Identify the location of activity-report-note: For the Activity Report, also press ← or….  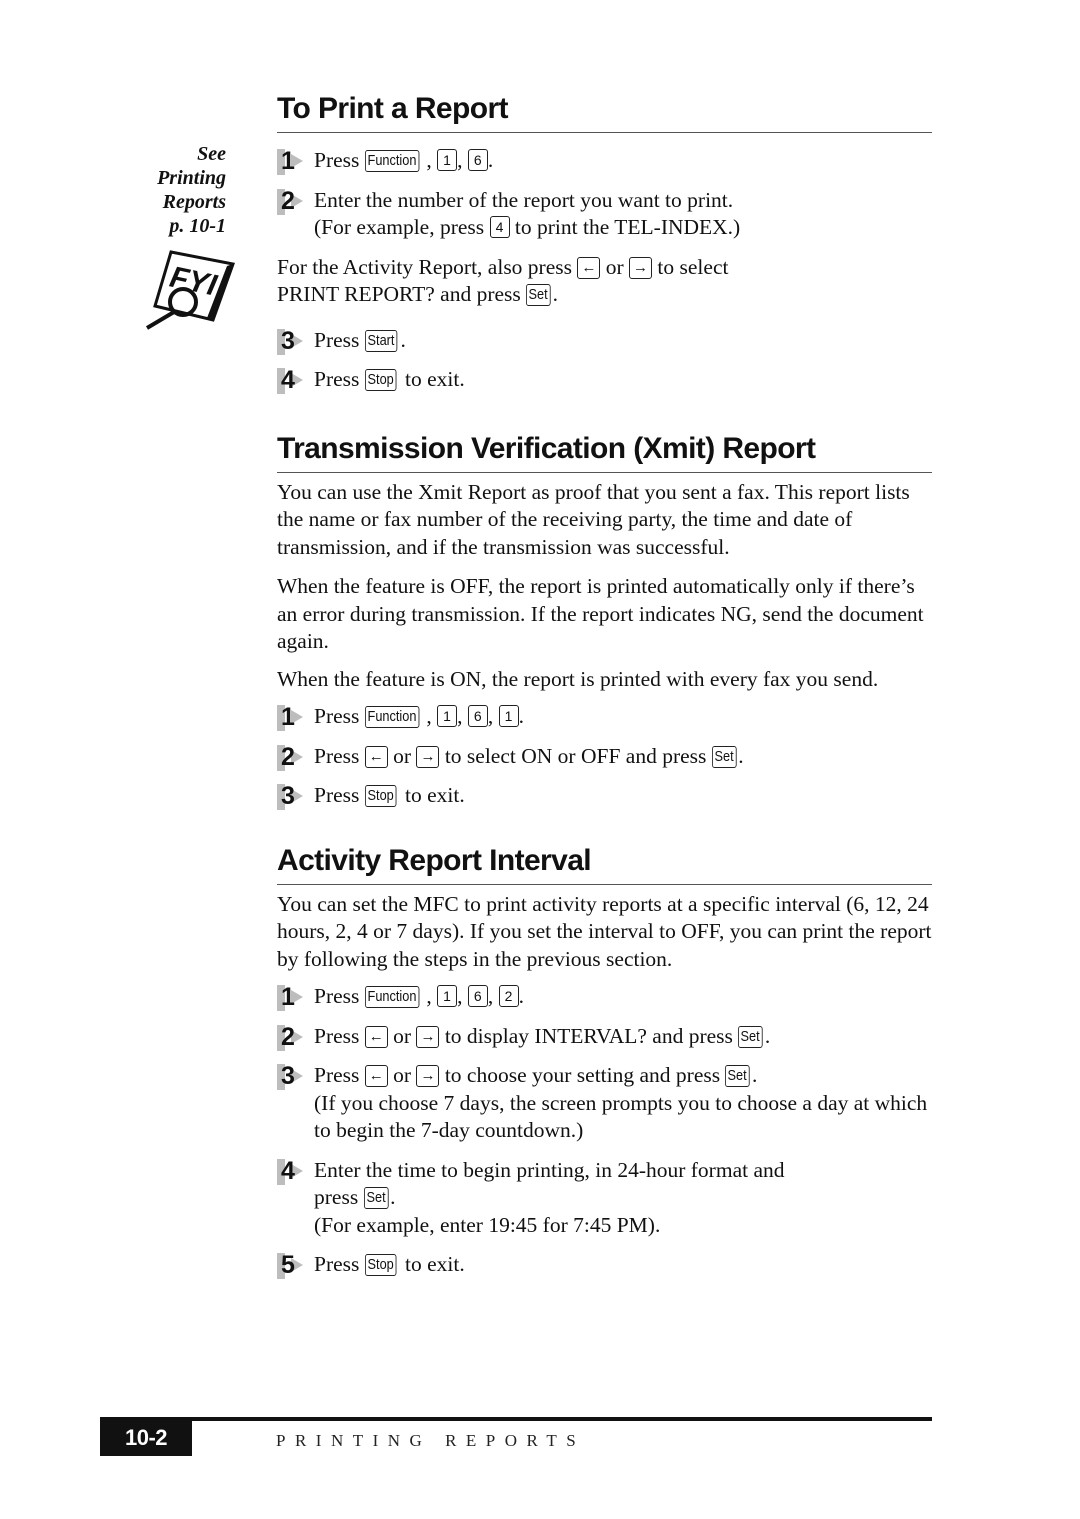
(503, 280).